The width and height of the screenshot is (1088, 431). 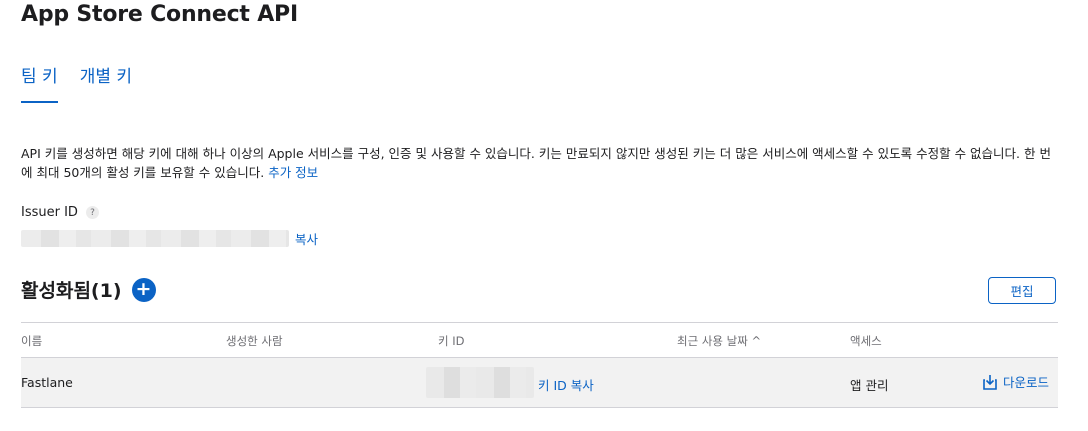 I want to click on edit-button: 편집, so click(x=1022, y=290).